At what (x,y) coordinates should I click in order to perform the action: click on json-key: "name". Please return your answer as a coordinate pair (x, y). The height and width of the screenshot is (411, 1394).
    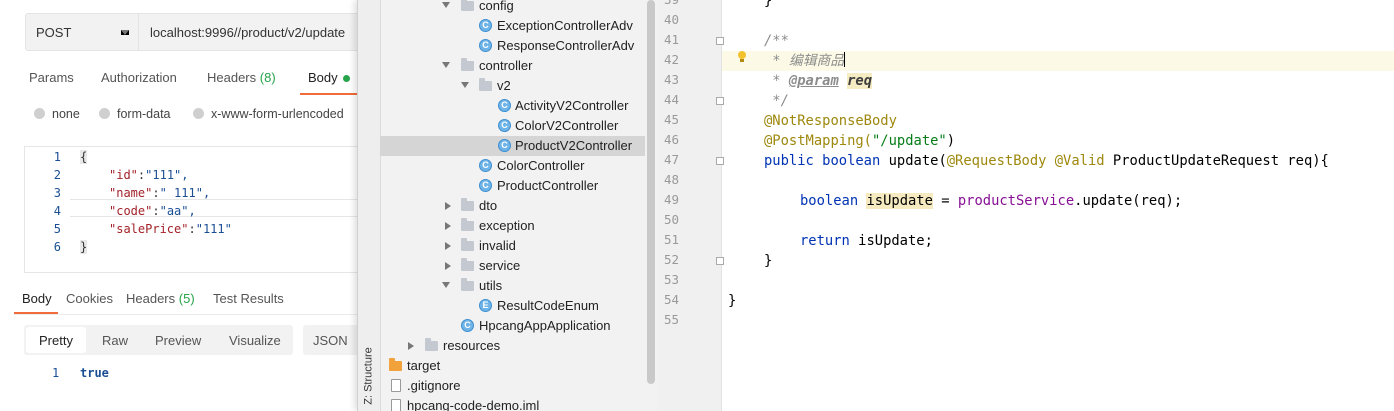
    Looking at the image, I should click on (131, 193).